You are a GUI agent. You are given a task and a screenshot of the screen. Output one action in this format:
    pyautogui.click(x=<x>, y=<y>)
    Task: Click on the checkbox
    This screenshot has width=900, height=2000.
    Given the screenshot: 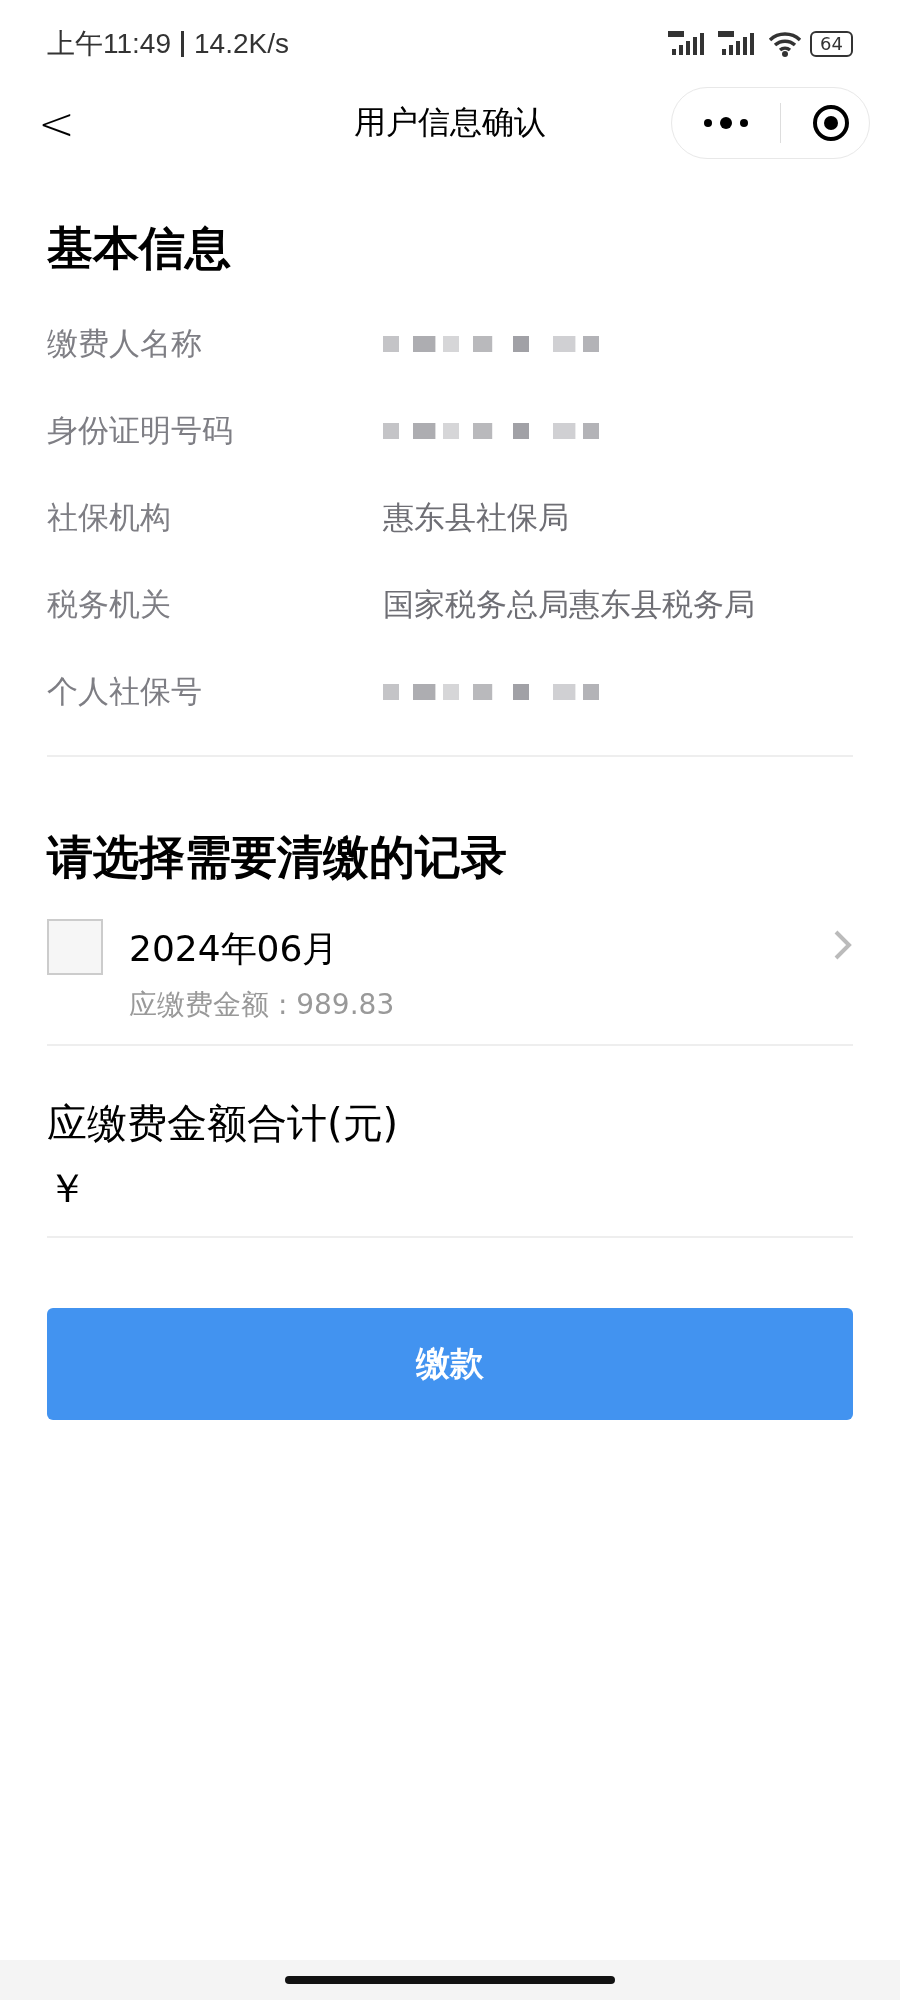 What is the action you would take?
    pyautogui.click(x=75, y=947)
    